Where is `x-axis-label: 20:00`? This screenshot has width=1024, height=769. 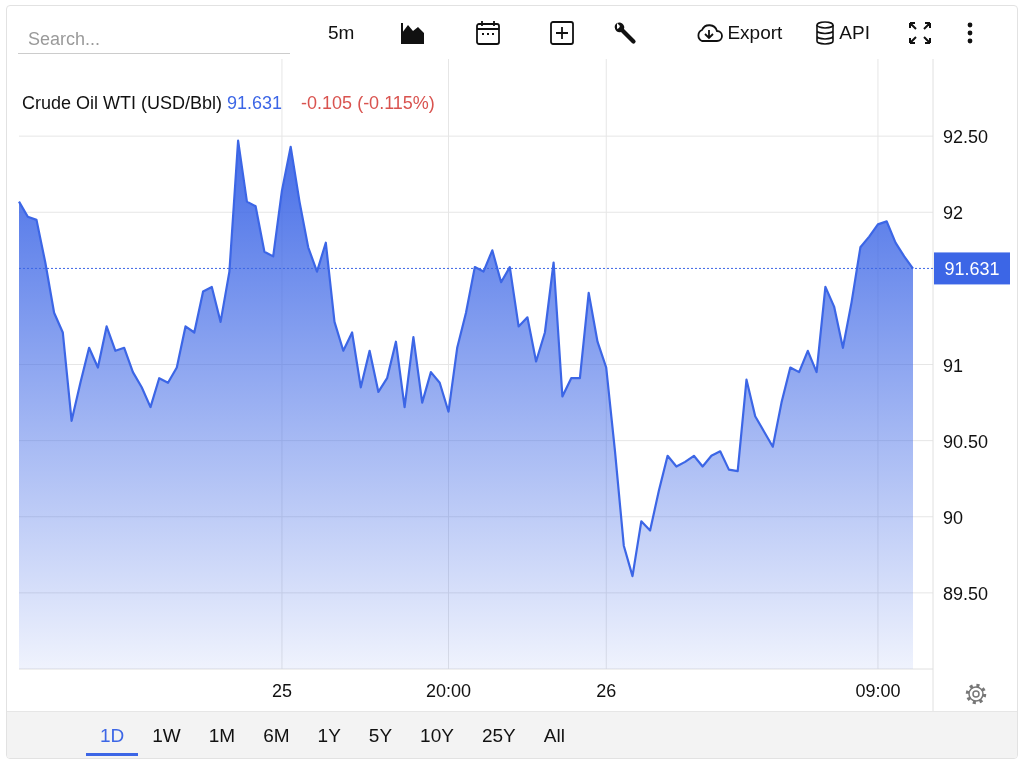
x-axis-label: 20:00 is located at coordinates (448, 691).